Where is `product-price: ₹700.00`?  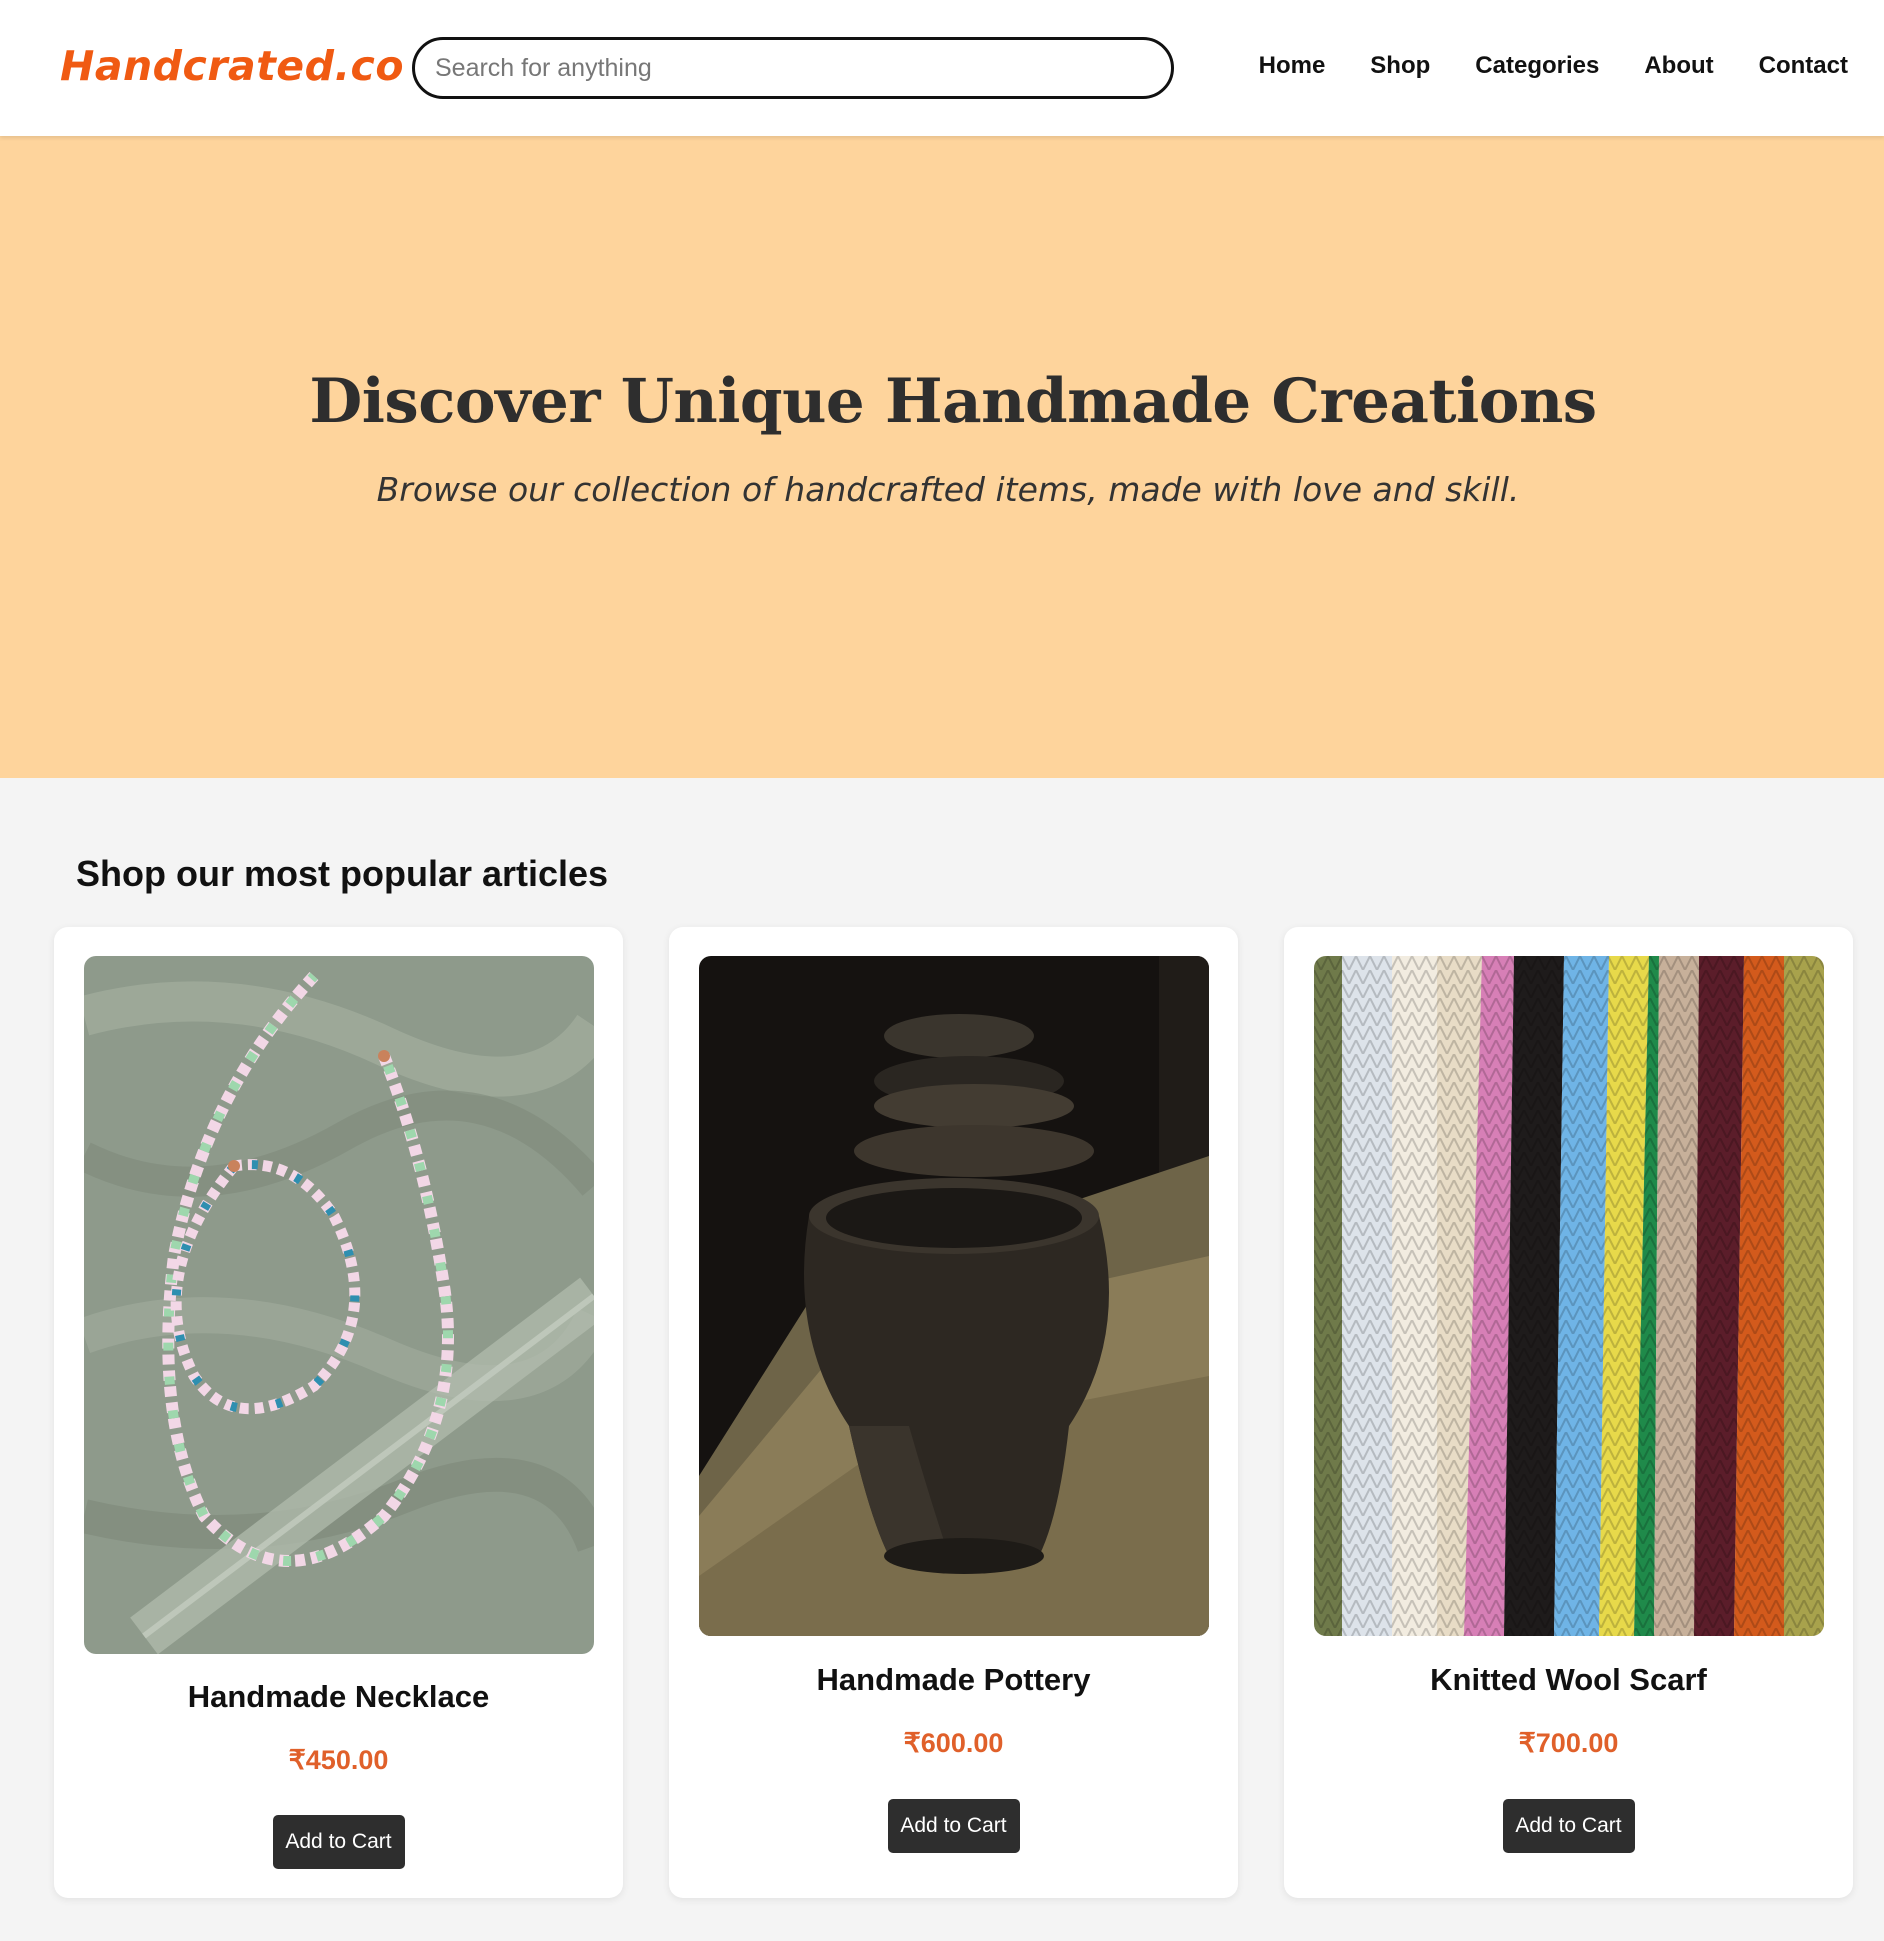
product-price: ₹700.00 is located at coordinates (1568, 1743).